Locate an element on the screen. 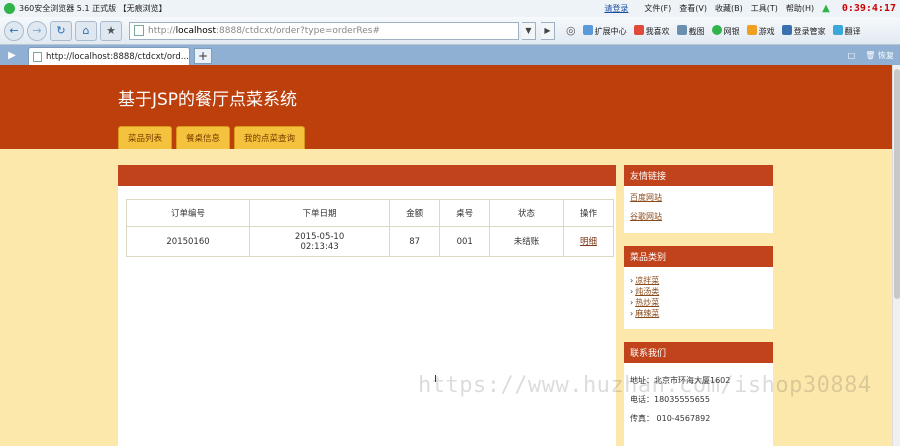  order-detail-link: 明细 is located at coordinates (588, 242).